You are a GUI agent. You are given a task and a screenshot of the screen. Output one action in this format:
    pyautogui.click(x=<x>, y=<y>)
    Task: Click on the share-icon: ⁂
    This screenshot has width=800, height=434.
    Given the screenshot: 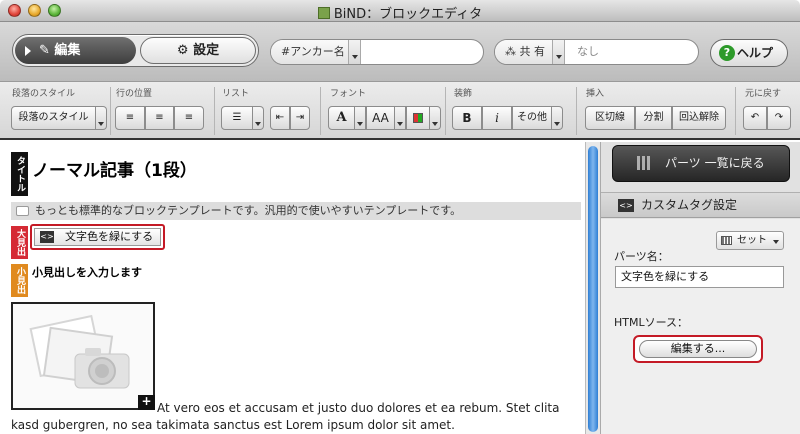 What is the action you would take?
    pyautogui.click(x=512, y=51)
    